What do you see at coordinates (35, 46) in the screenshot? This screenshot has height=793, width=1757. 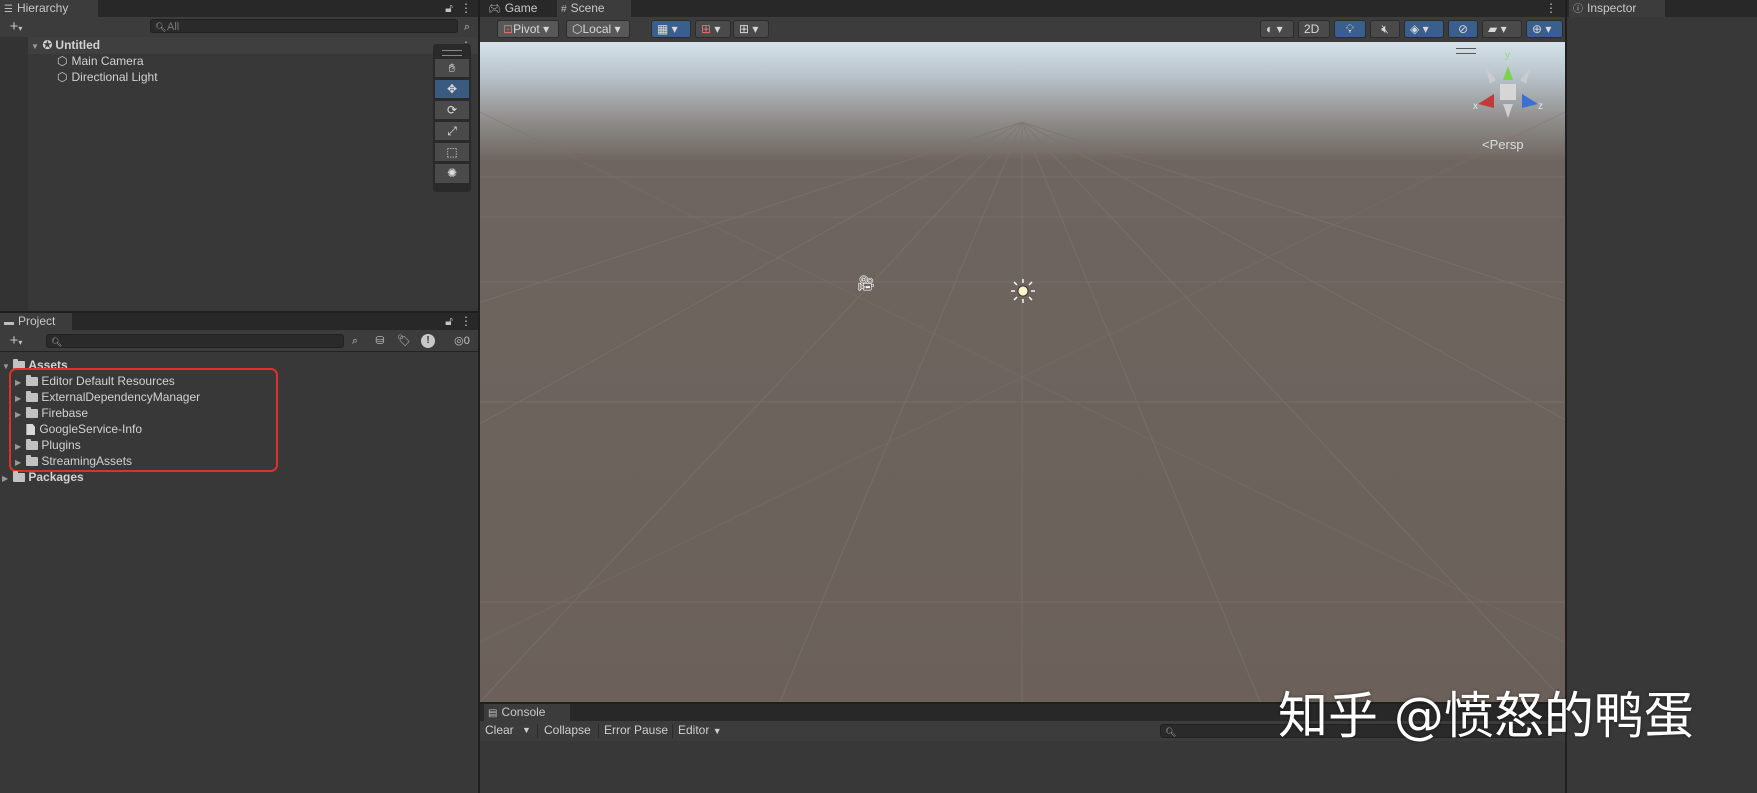 I see `expand-arrow-icon: ▼` at bounding box center [35, 46].